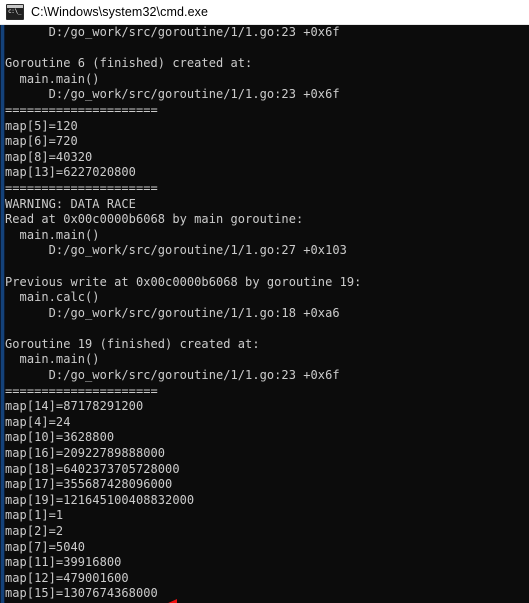 This screenshot has height=603, width=529. I want to click on console-line: map[1]=1, so click(34, 515).